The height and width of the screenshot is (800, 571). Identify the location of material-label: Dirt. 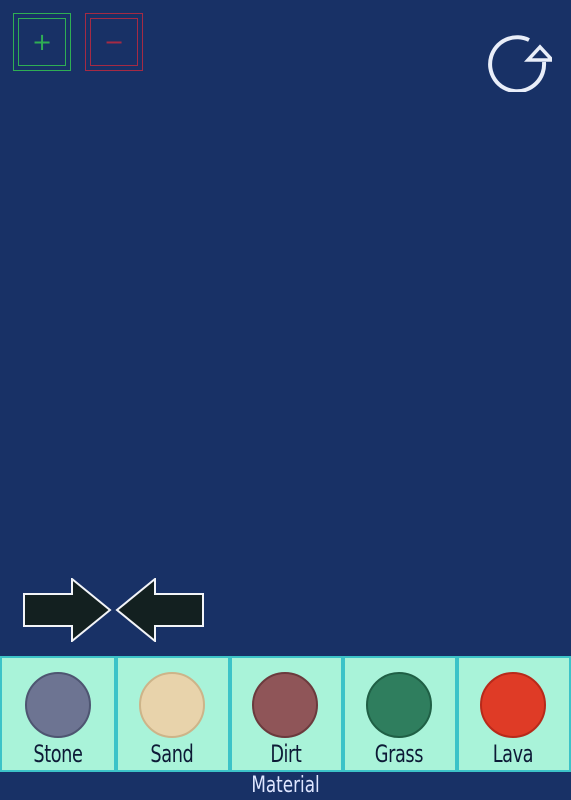
(285, 754).